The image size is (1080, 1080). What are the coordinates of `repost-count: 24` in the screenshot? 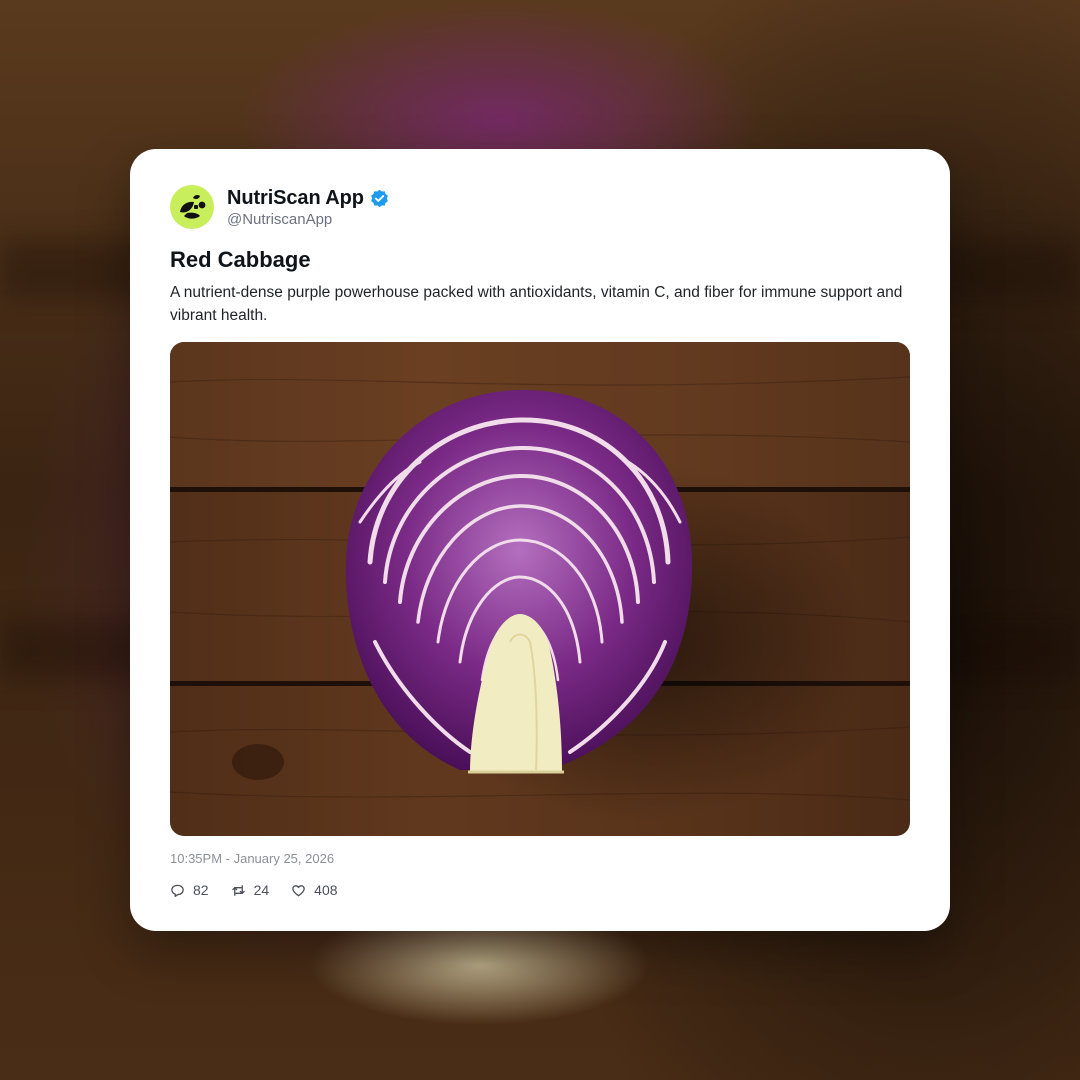 It's located at (261, 890).